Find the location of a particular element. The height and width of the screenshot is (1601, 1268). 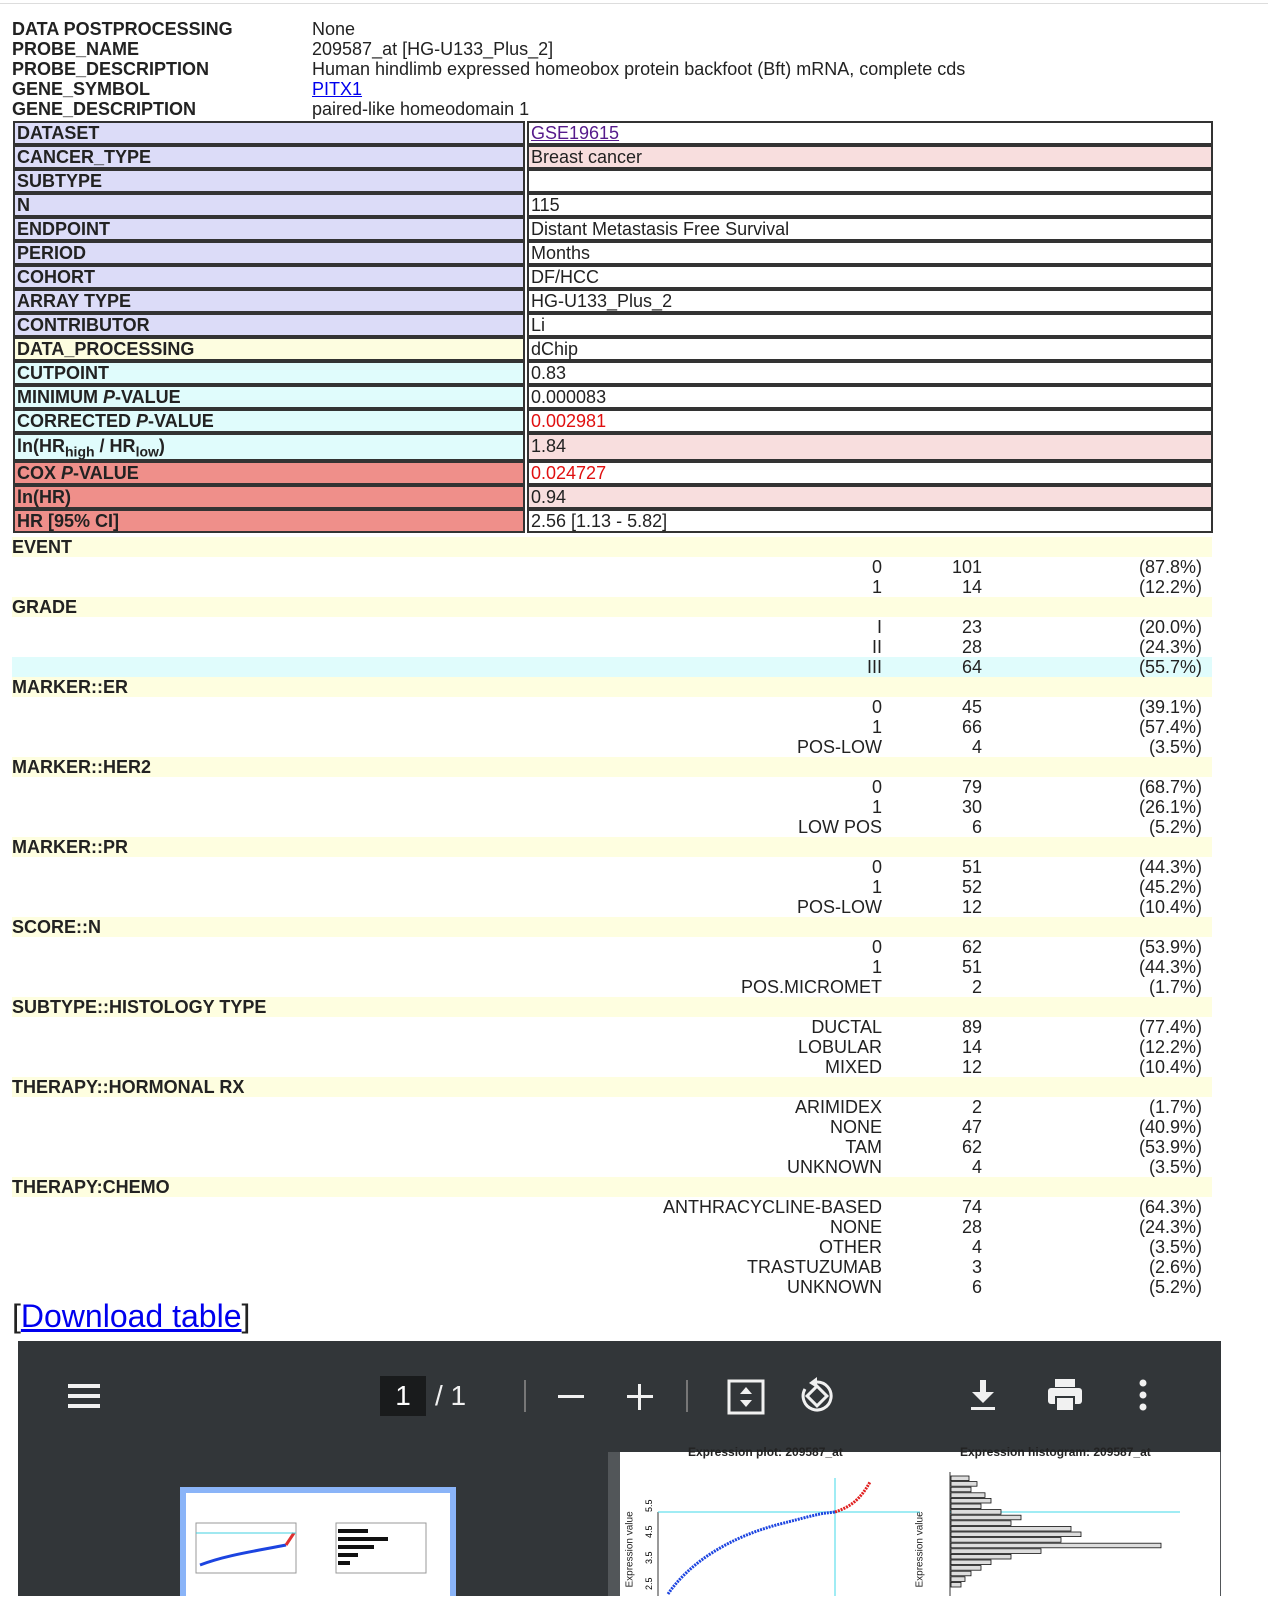

row-key: N is located at coordinates (269, 205).